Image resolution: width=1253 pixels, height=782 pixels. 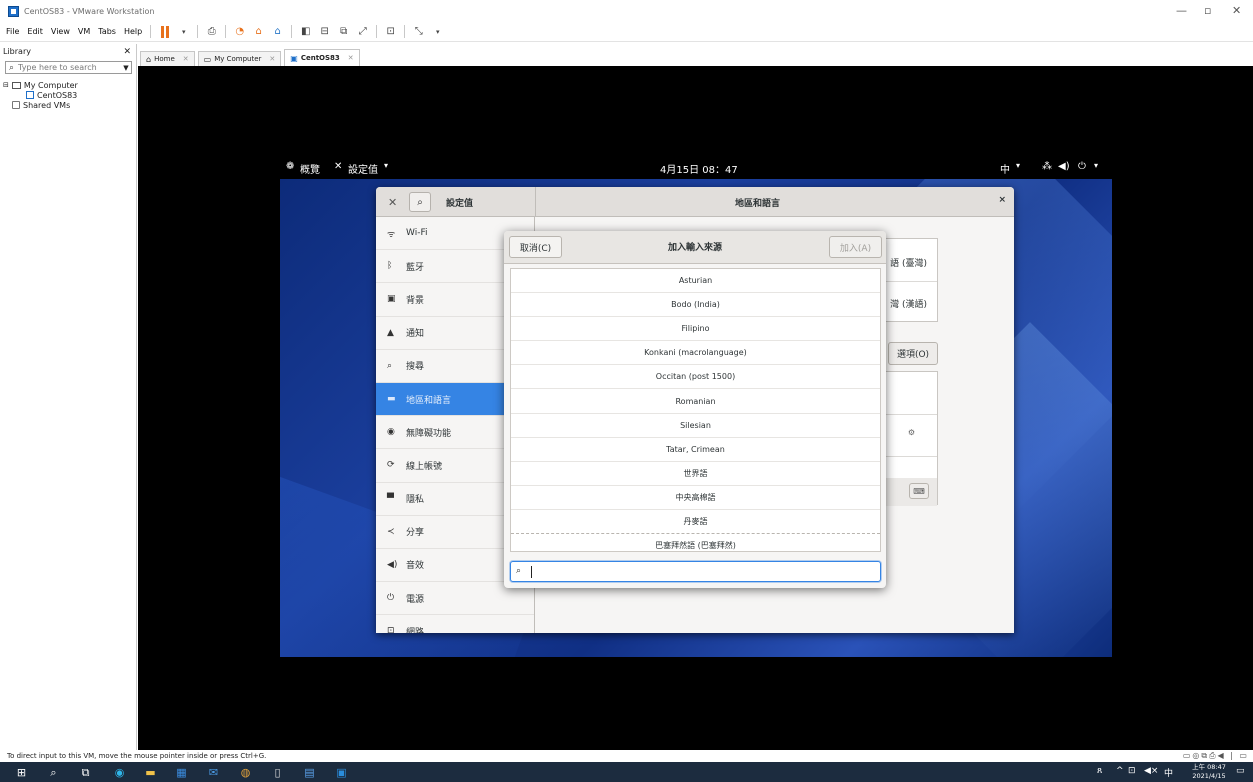 I want to click on snapshot-icon: ◔, so click(x=239, y=31).